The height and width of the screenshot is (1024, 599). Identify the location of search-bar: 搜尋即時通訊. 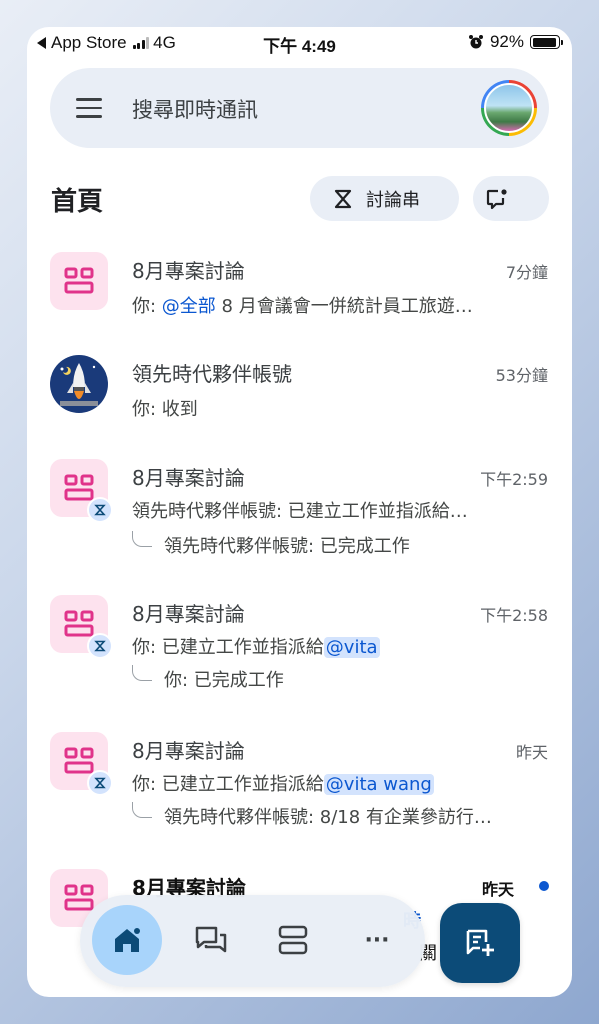
(299, 108).